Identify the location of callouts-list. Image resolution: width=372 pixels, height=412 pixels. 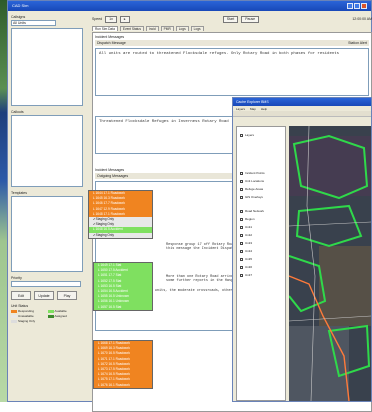
(47, 151).